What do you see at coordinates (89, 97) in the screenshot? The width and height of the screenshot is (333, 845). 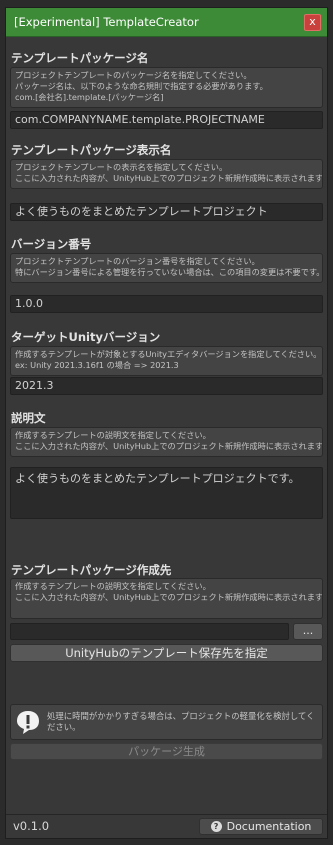 I see `help-line: com.[会社名].template.[パッケージ名]` at bounding box center [89, 97].